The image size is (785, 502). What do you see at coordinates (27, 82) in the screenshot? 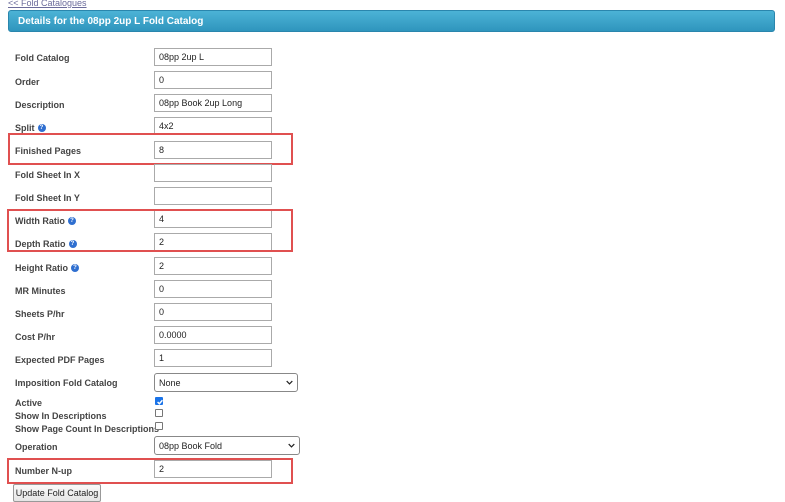
I see `label-order: Order` at bounding box center [27, 82].